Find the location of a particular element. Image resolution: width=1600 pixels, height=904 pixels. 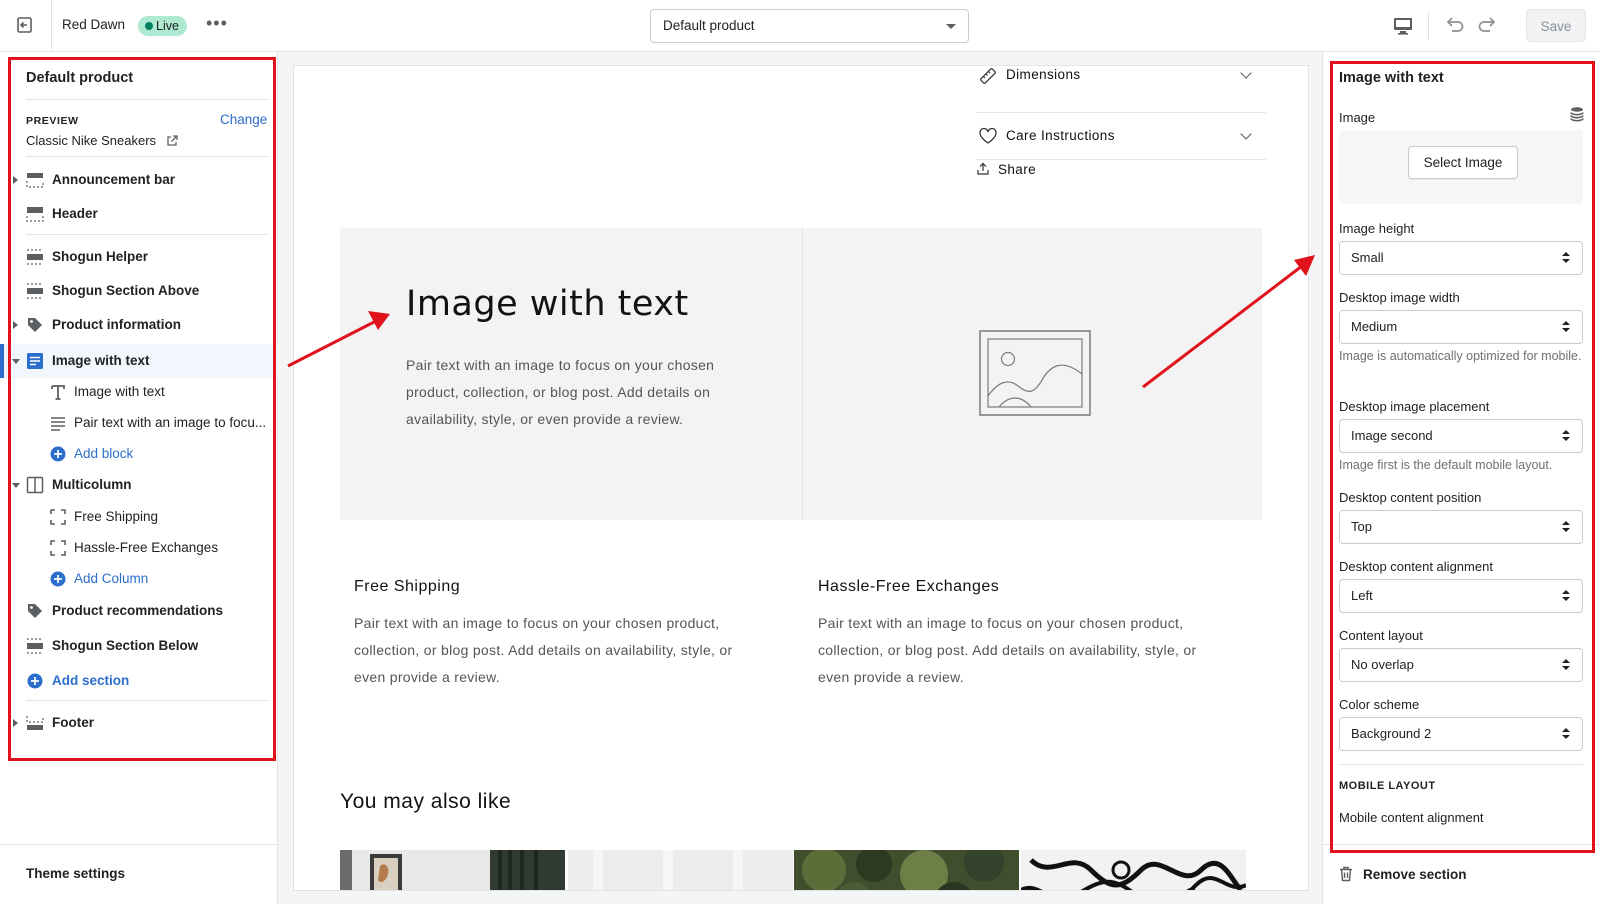

column-title: Hassle-Free Exchanges is located at coordinates (909, 586).